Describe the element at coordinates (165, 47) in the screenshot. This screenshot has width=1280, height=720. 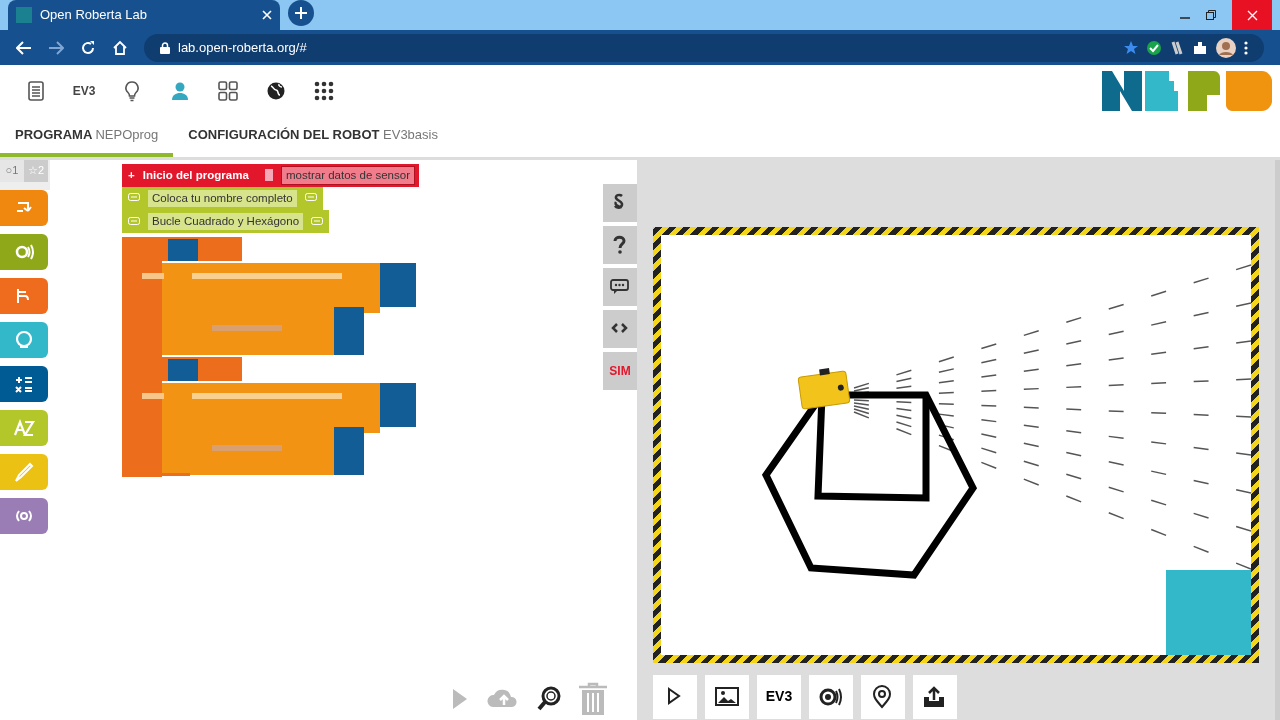
I see `lock-icon` at that location.